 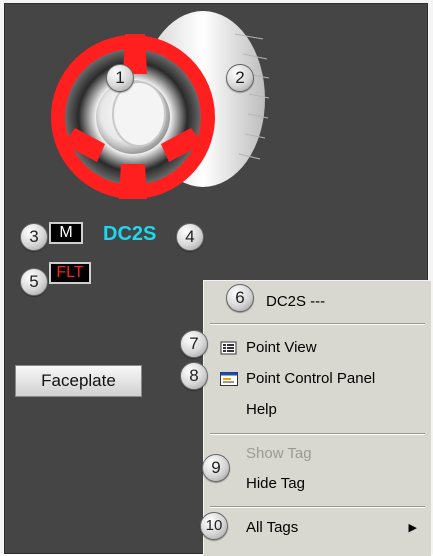 What do you see at coordinates (194, 344) in the screenshot?
I see `callout-7: 7` at bounding box center [194, 344].